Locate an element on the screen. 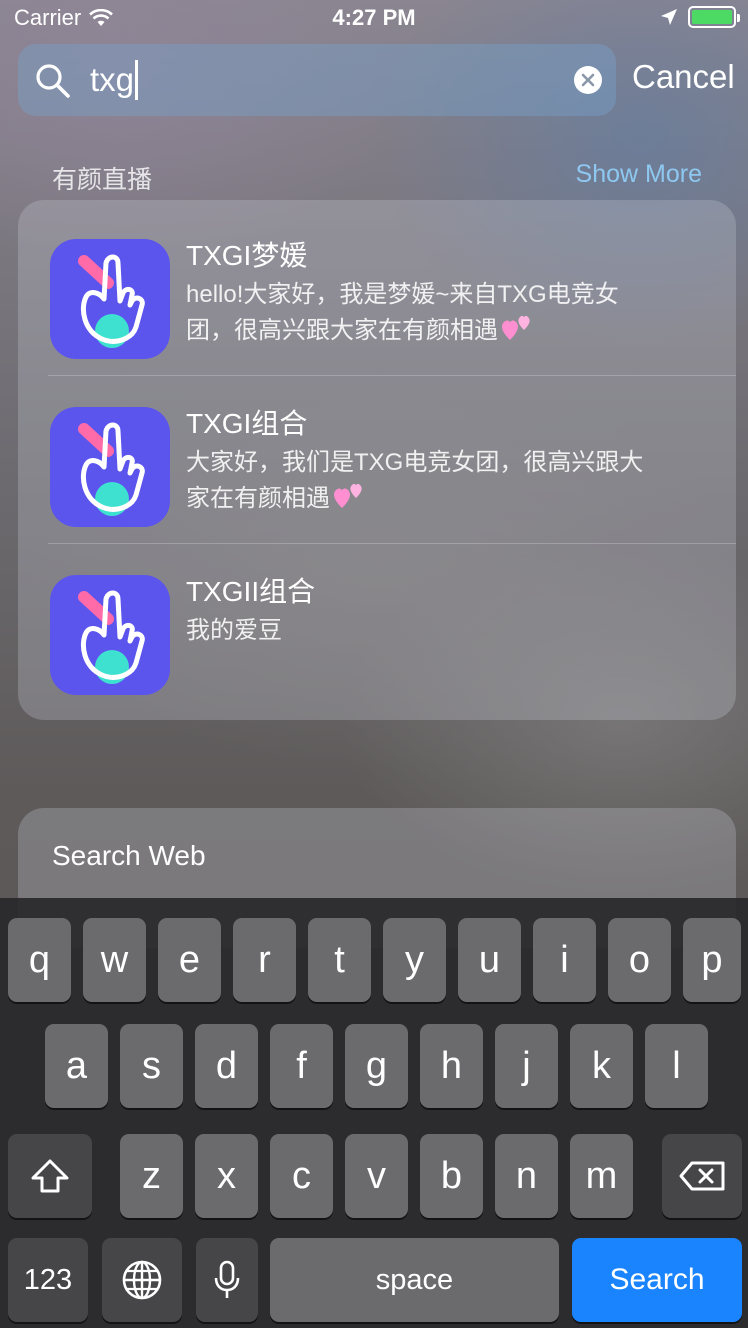  backspace-icon is located at coordinates (702, 1176).